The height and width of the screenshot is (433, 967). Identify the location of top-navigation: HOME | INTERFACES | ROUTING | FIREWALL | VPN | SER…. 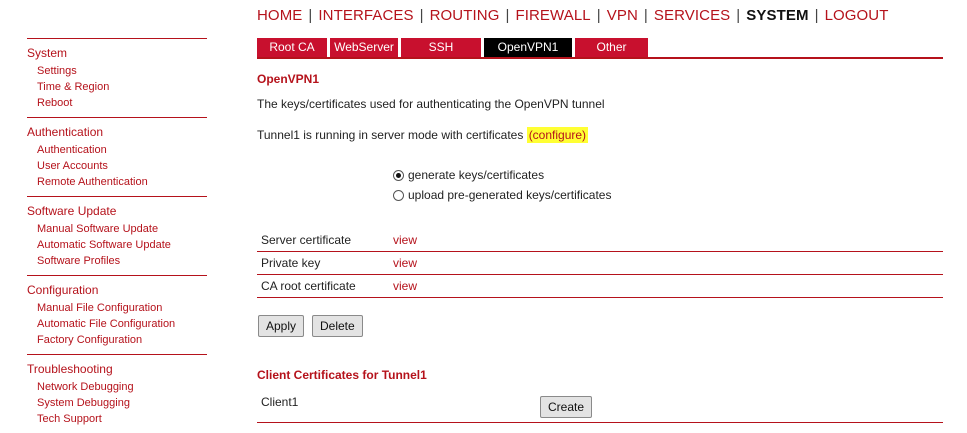
(573, 15).